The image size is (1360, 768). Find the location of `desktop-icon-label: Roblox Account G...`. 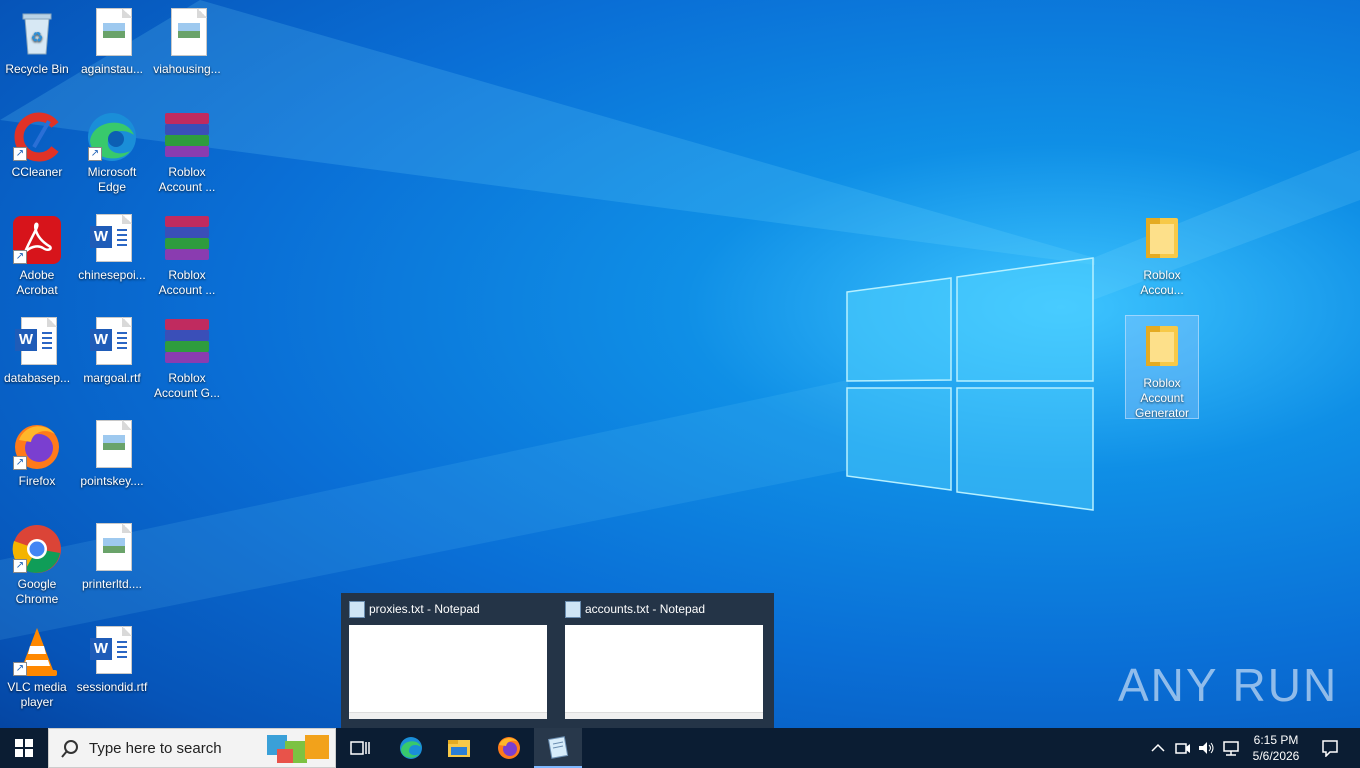

desktop-icon-label: Roblox Account G... is located at coordinates (187, 385).